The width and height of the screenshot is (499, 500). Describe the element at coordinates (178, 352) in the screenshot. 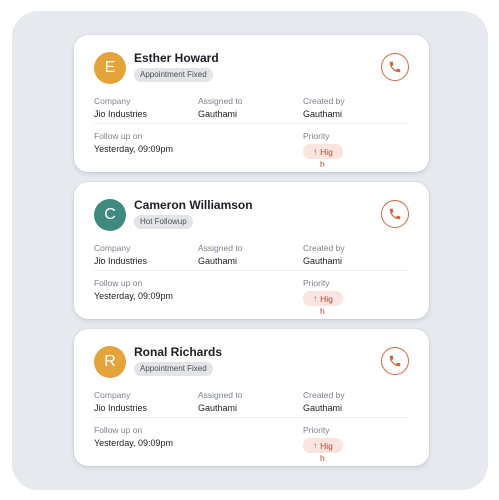

I see `lead-name: Ronal Richards` at that location.